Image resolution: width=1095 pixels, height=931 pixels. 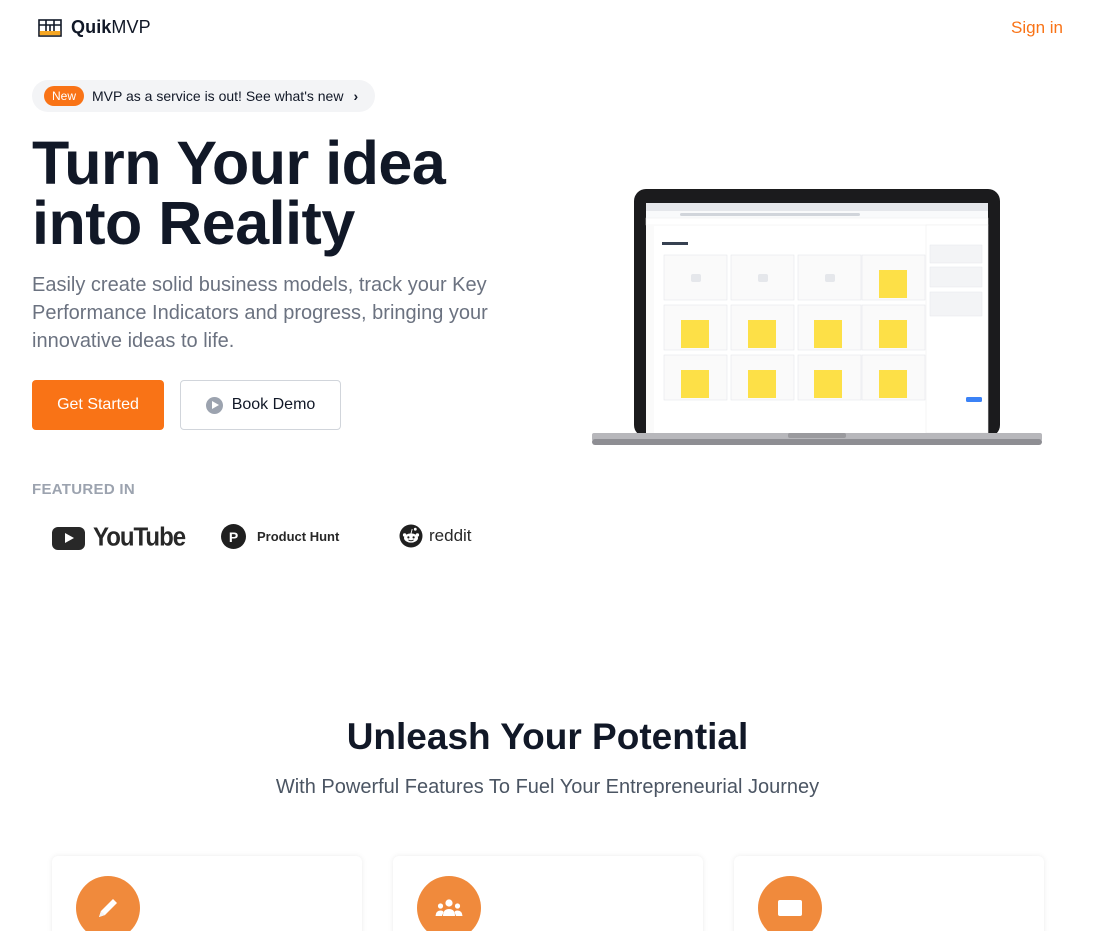 I want to click on reddit-alien-icon, so click(x=411, y=536).